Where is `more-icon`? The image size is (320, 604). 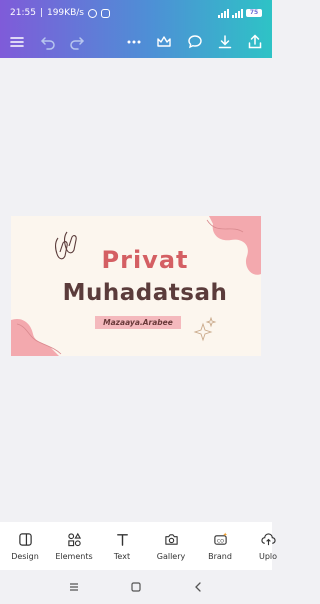 more-icon is located at coordinates (134, 42).